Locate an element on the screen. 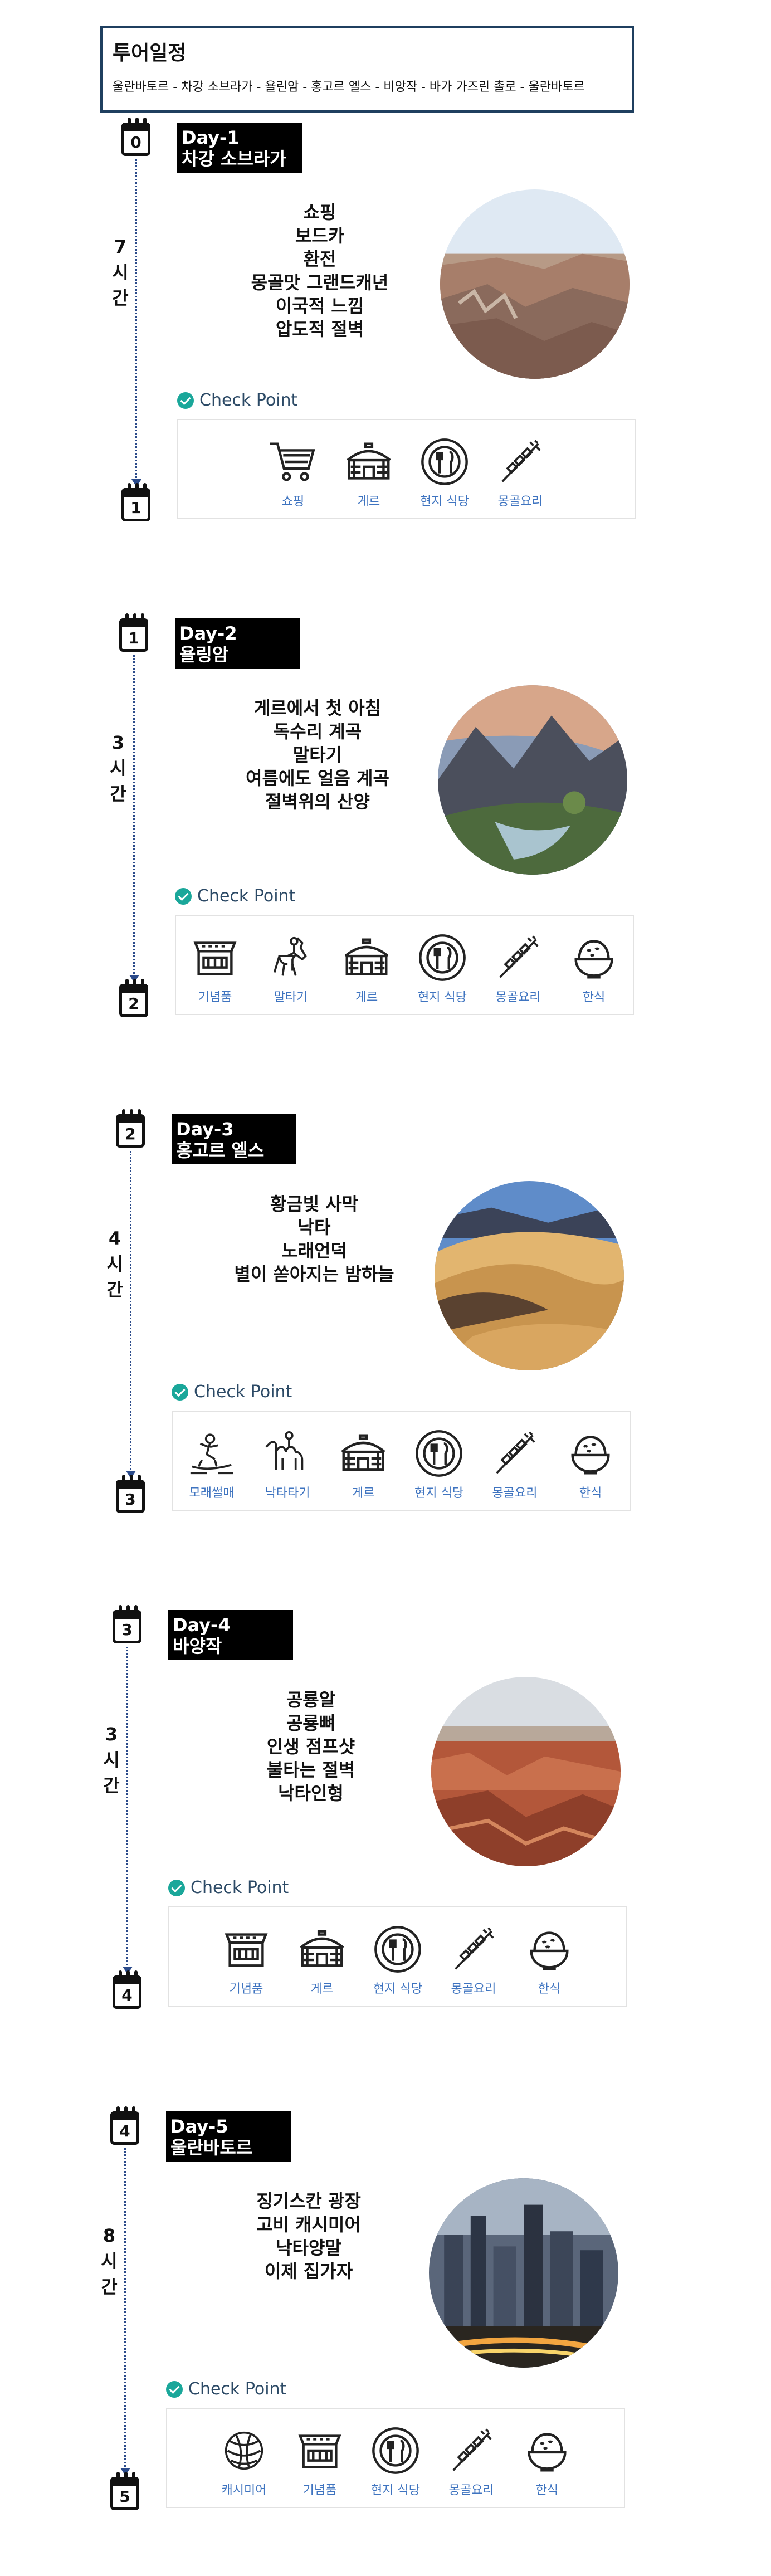 This screenshot has width=771, height=2576. day-place: 바양작 is located at coordinates (197, 1646).